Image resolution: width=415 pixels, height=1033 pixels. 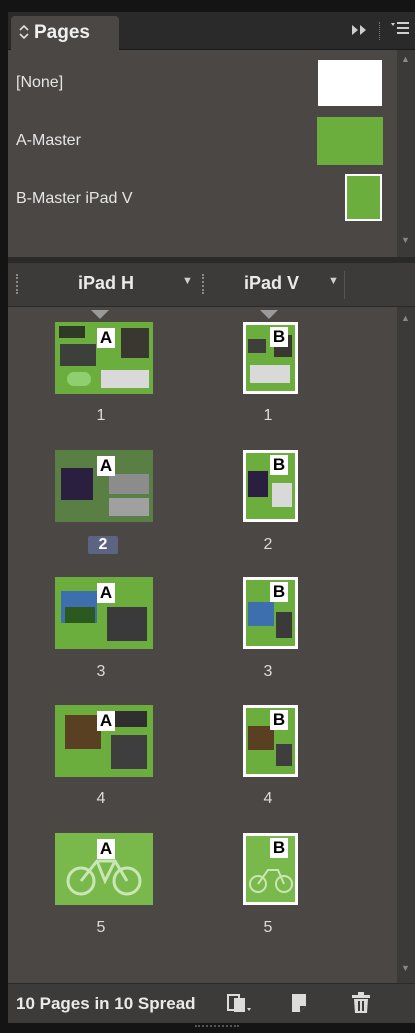 What do you see at coordinates (270, 613) in the screenshot?
I see `page-thumbnail-v-3: B` at bounding box center [270, 613].